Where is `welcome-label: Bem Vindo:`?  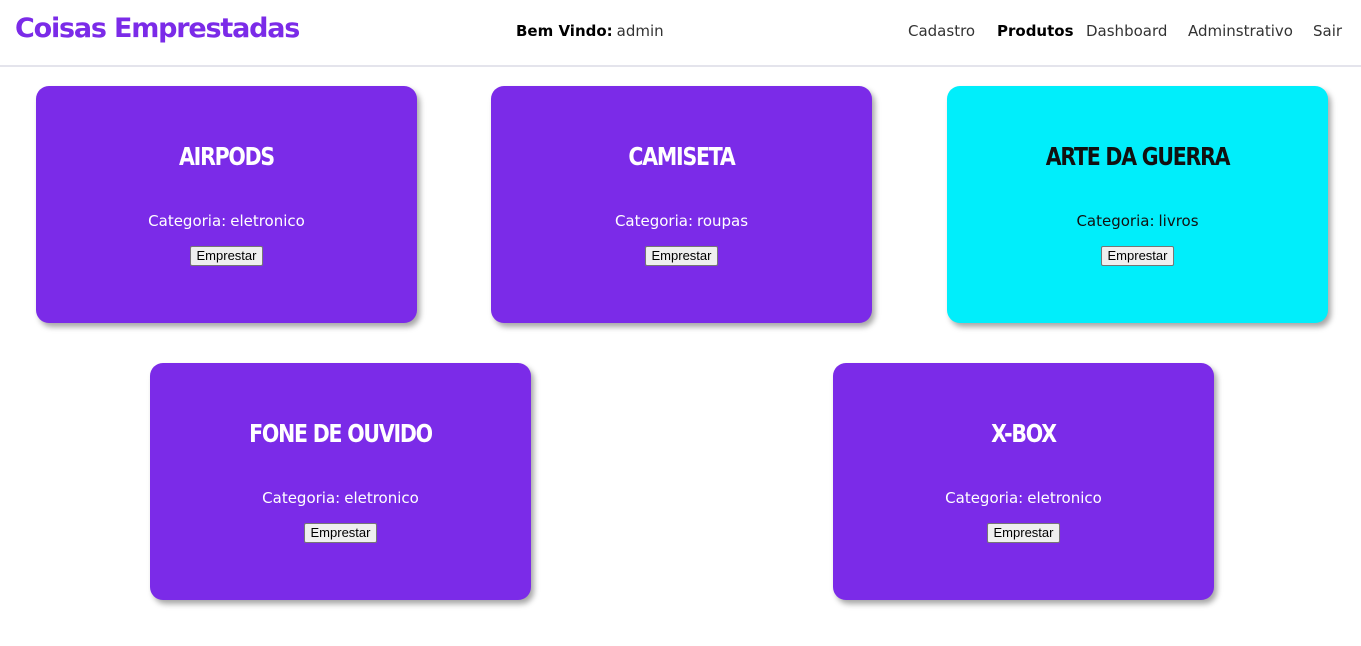
welcome-label: Bem Vindo: is located at coordinates (564, 31).